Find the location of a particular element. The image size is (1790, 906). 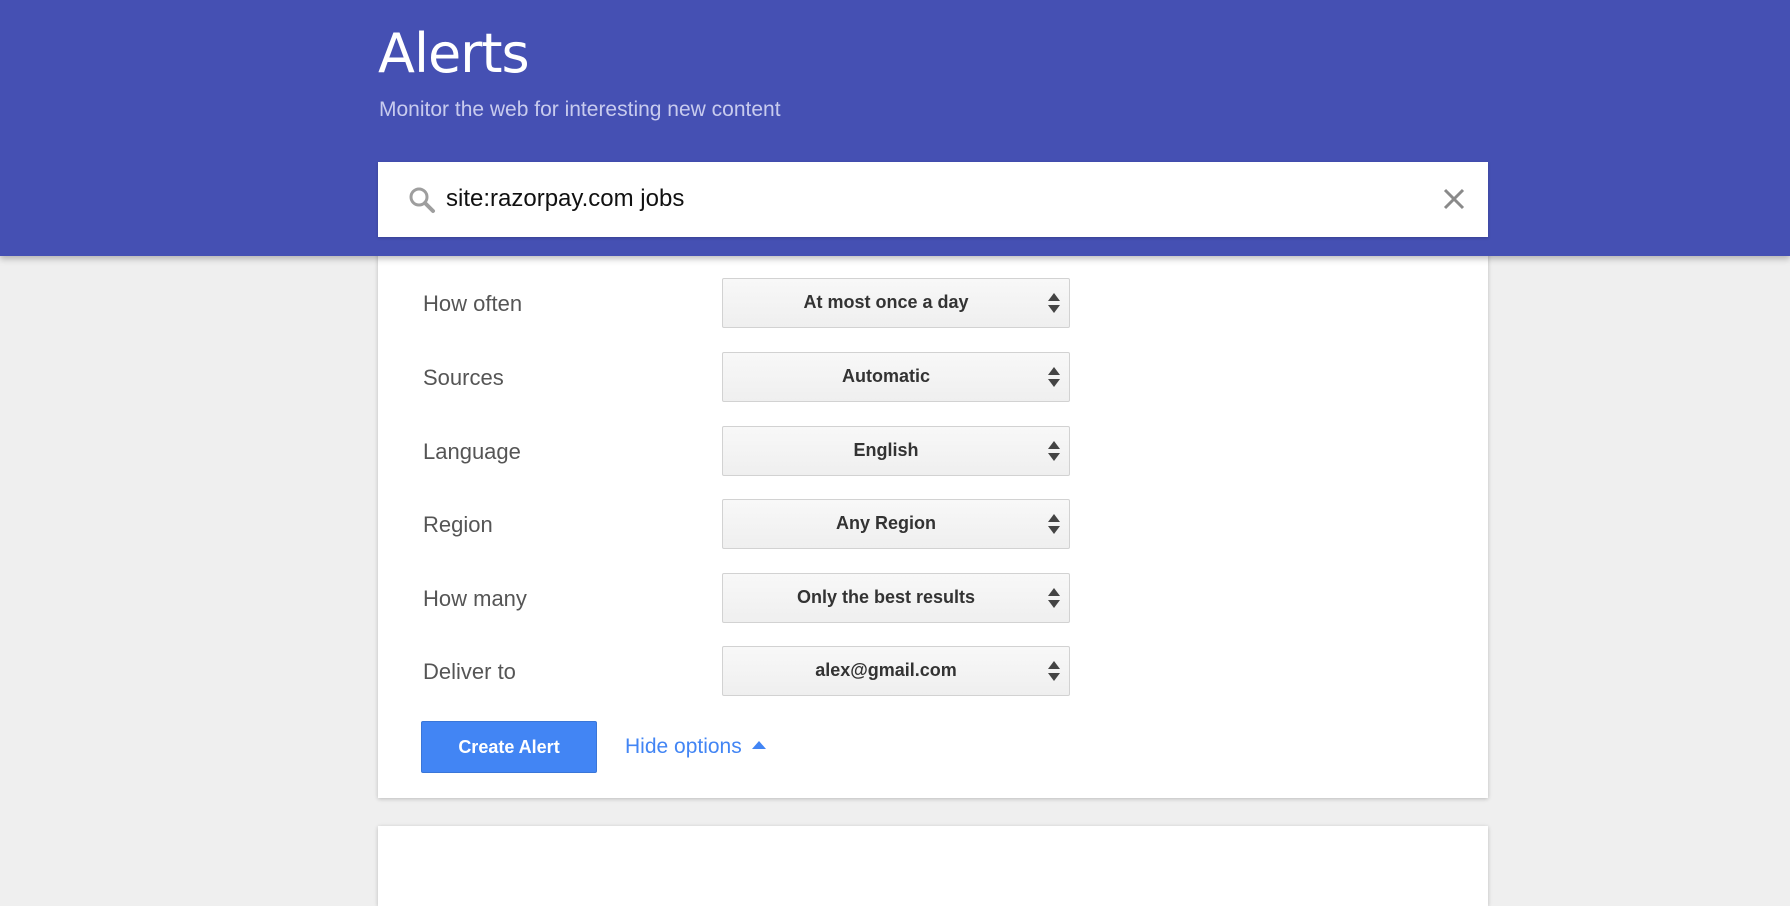

option-row-language: Language English is located at coordinates (933, 451).